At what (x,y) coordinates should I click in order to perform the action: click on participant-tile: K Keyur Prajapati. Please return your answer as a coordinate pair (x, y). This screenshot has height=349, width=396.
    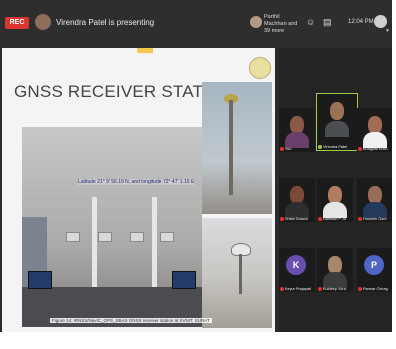
    Looking at the image, I should click on (297, 270).